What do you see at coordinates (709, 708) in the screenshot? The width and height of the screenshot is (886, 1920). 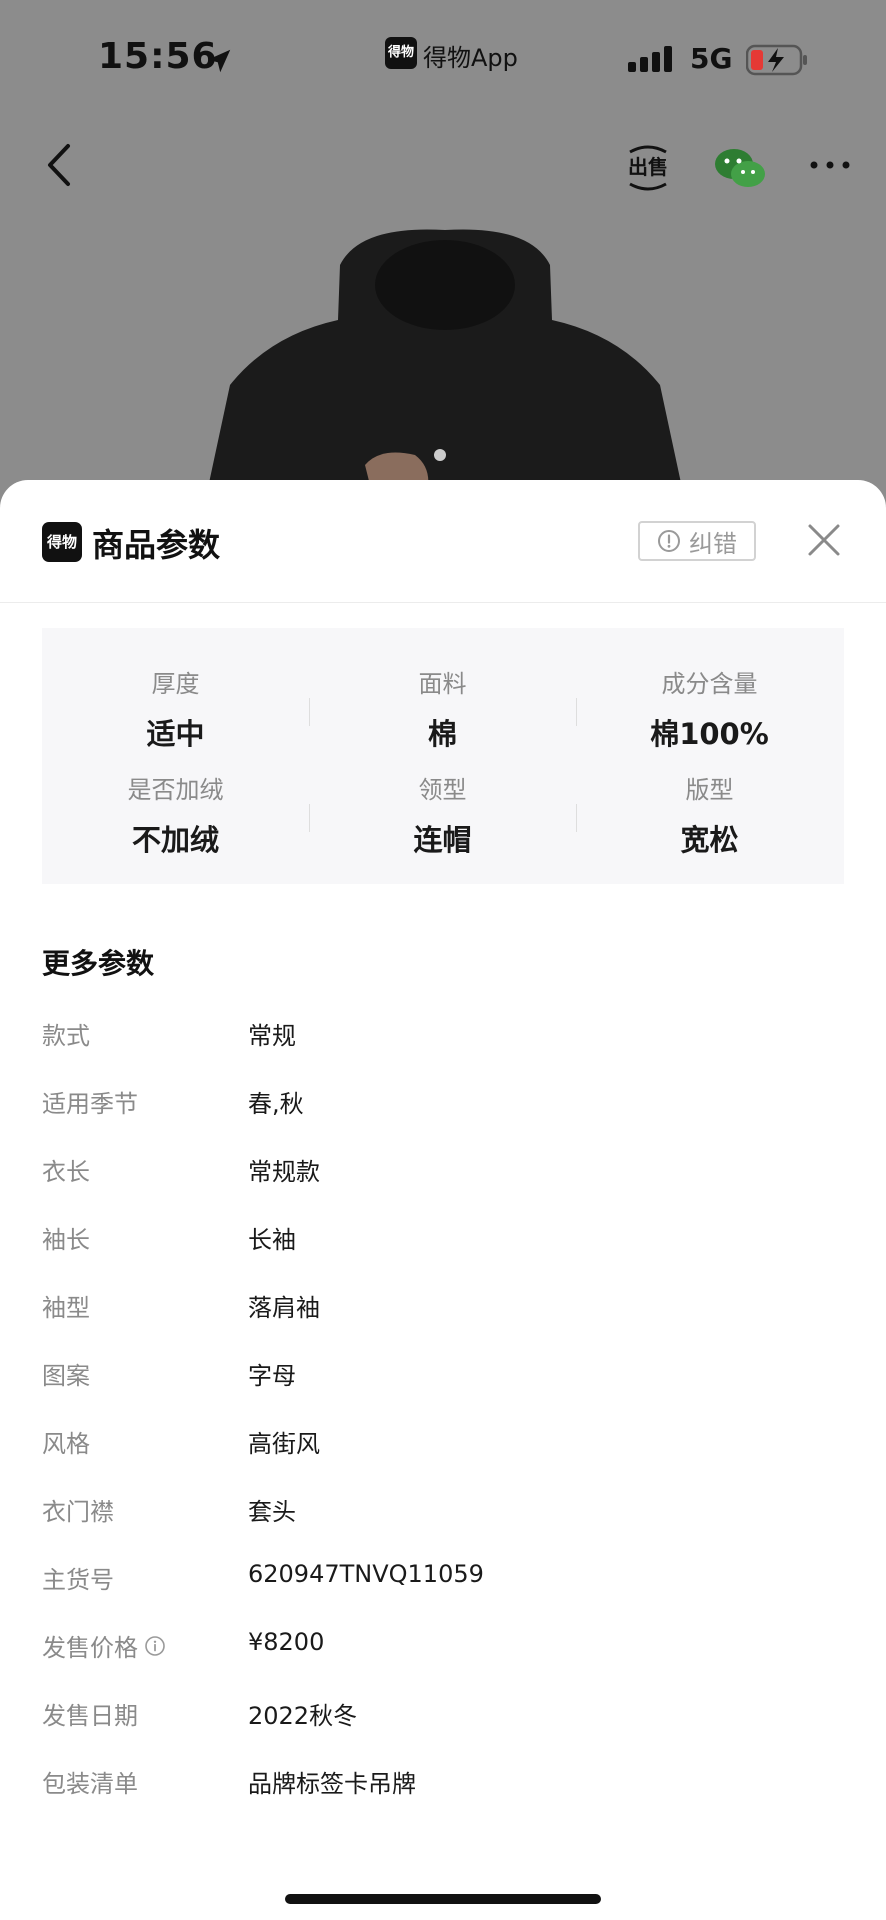 I see `param-cell: 成分含量 棉100%` at bounding box center [709, 708].